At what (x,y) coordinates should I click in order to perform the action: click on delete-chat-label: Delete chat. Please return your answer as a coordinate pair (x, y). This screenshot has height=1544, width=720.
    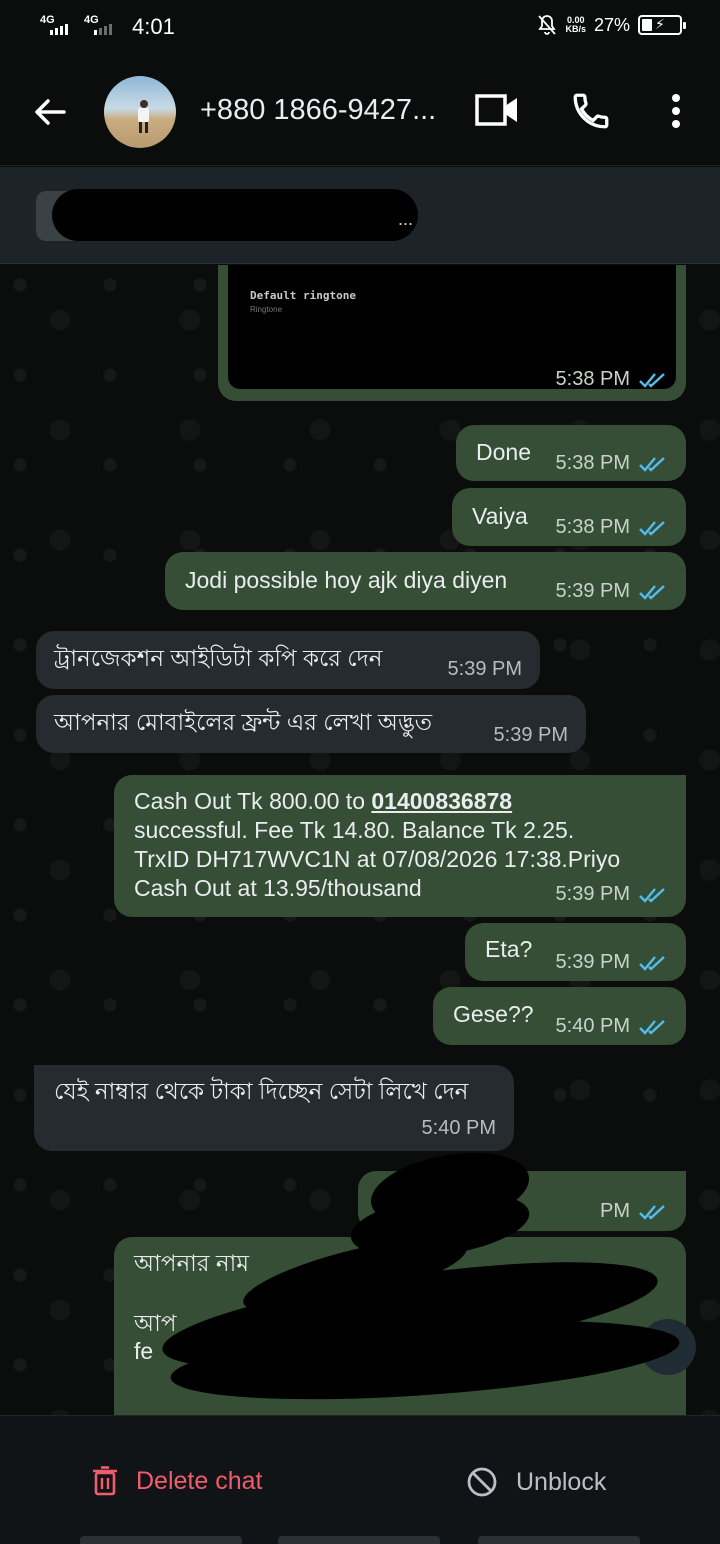
    Looking at the image, I should click on (199, 1480).